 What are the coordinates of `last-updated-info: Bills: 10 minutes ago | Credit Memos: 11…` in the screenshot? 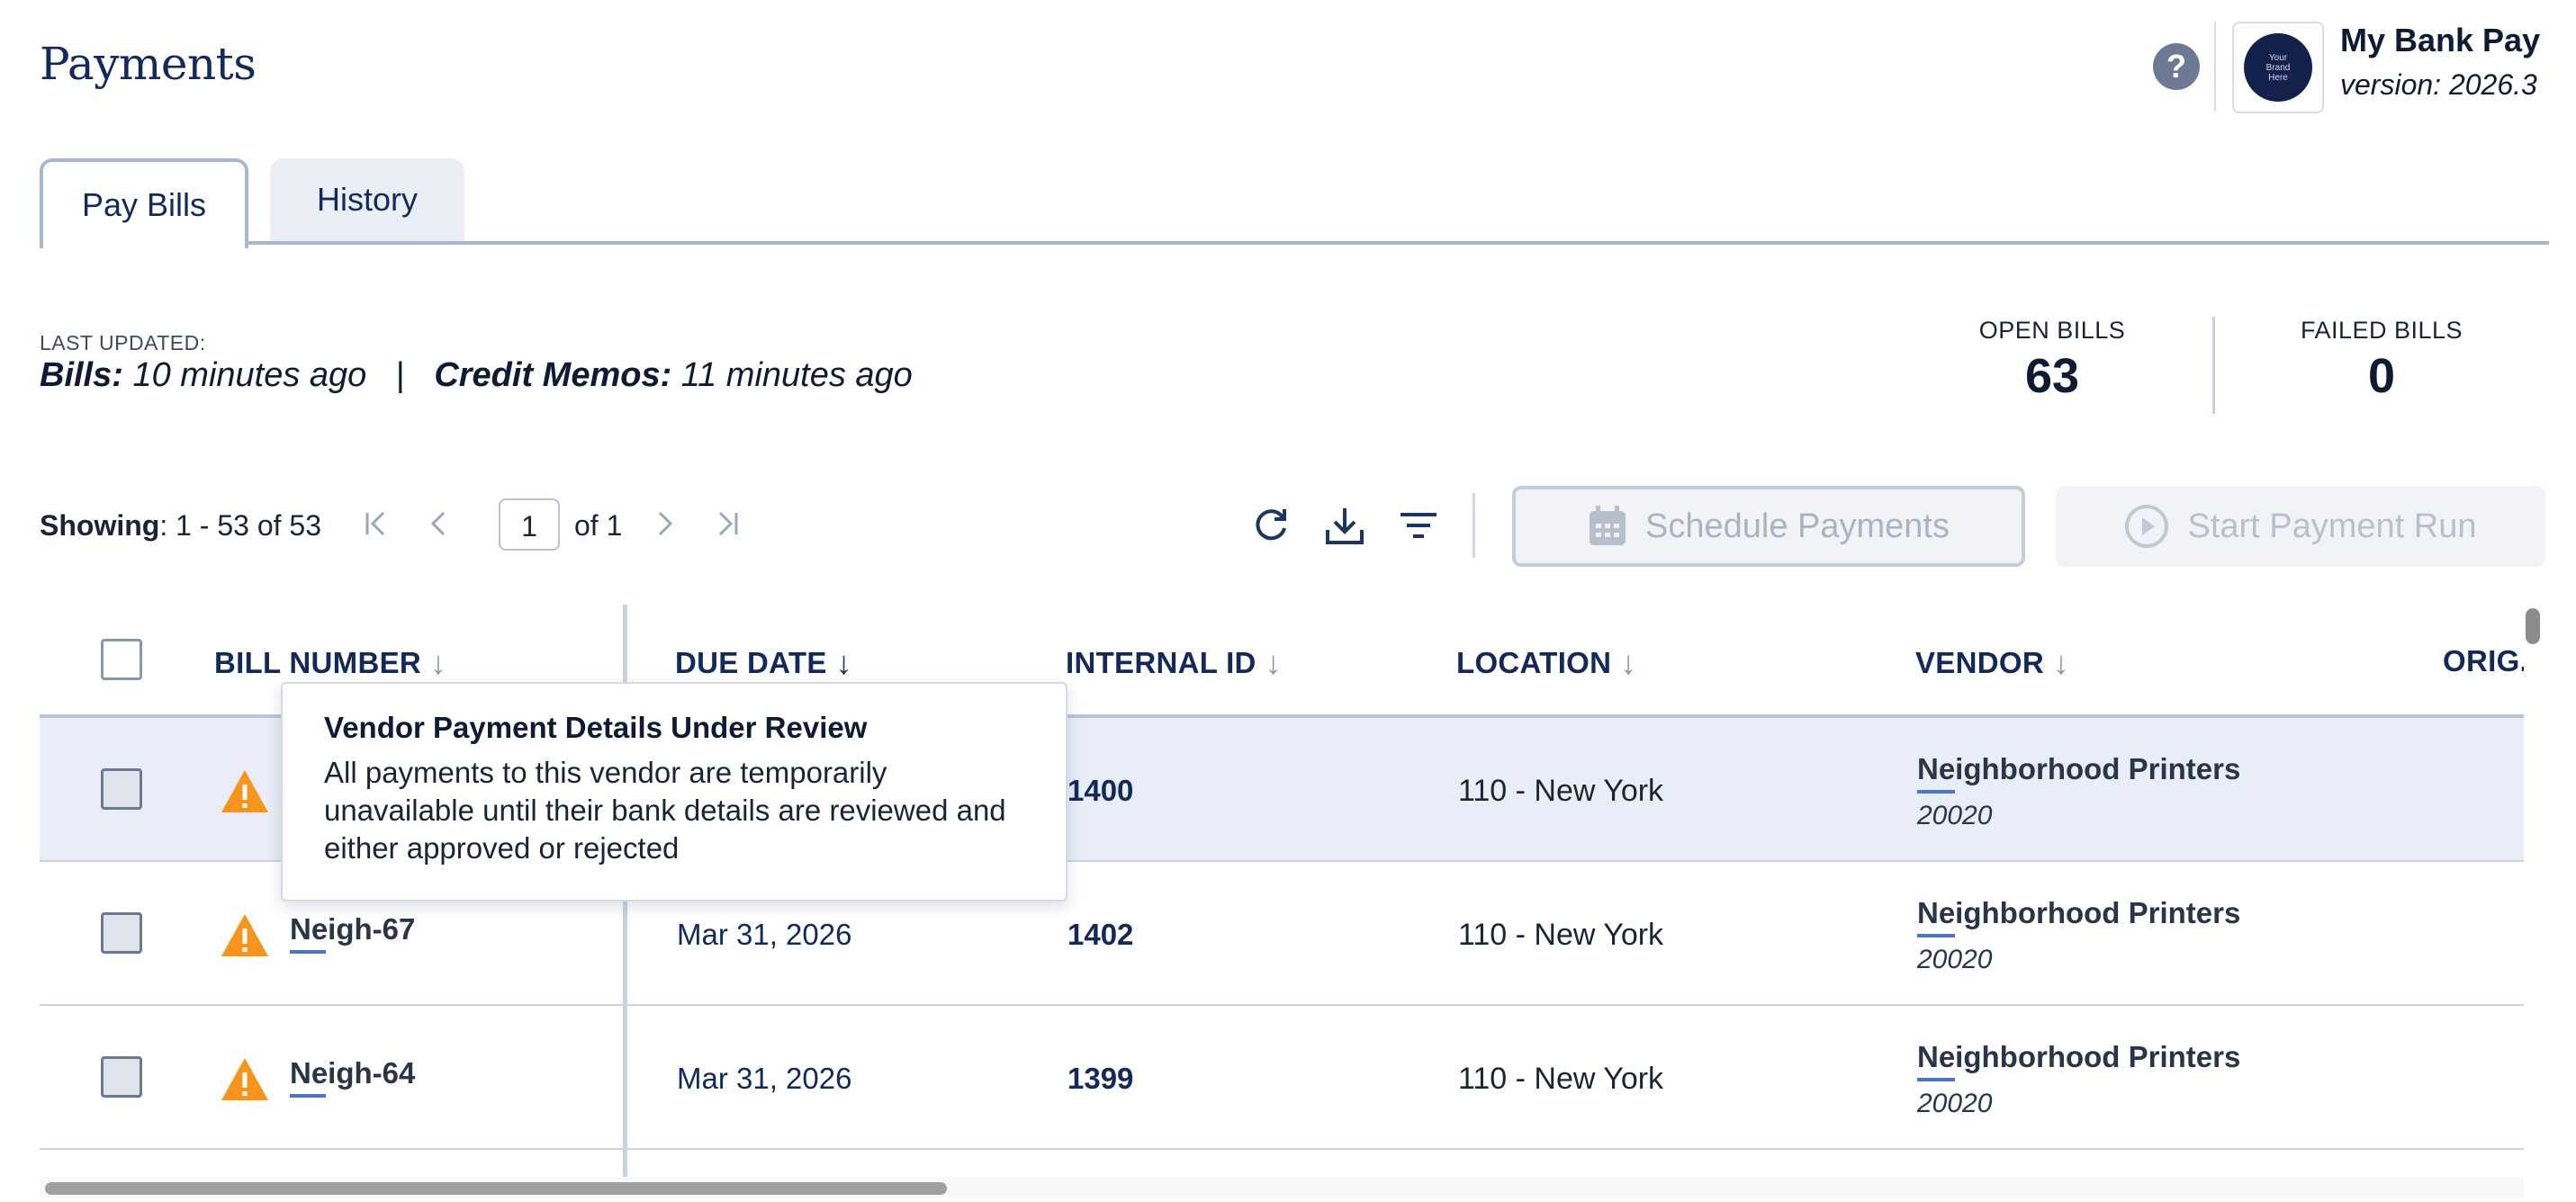 It's located at (476, 375).